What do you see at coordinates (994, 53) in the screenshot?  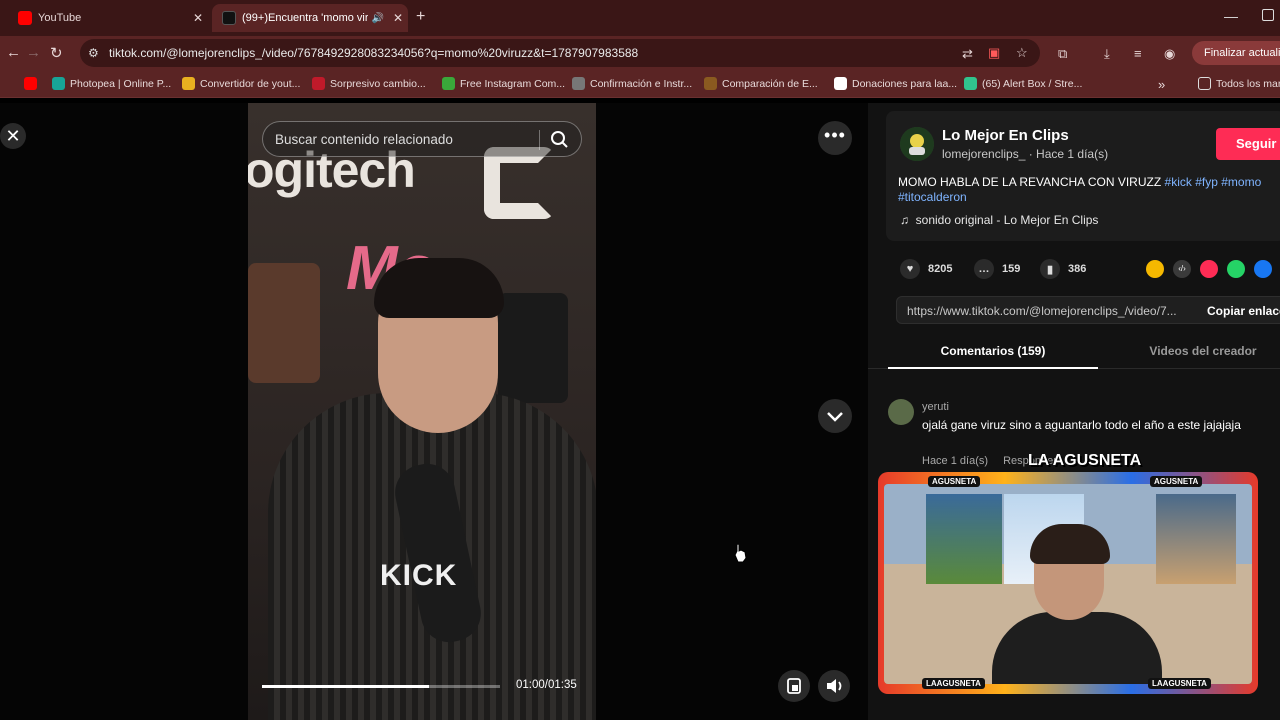 I see `cast-icon: ▣` at bounding box center [994, 53].